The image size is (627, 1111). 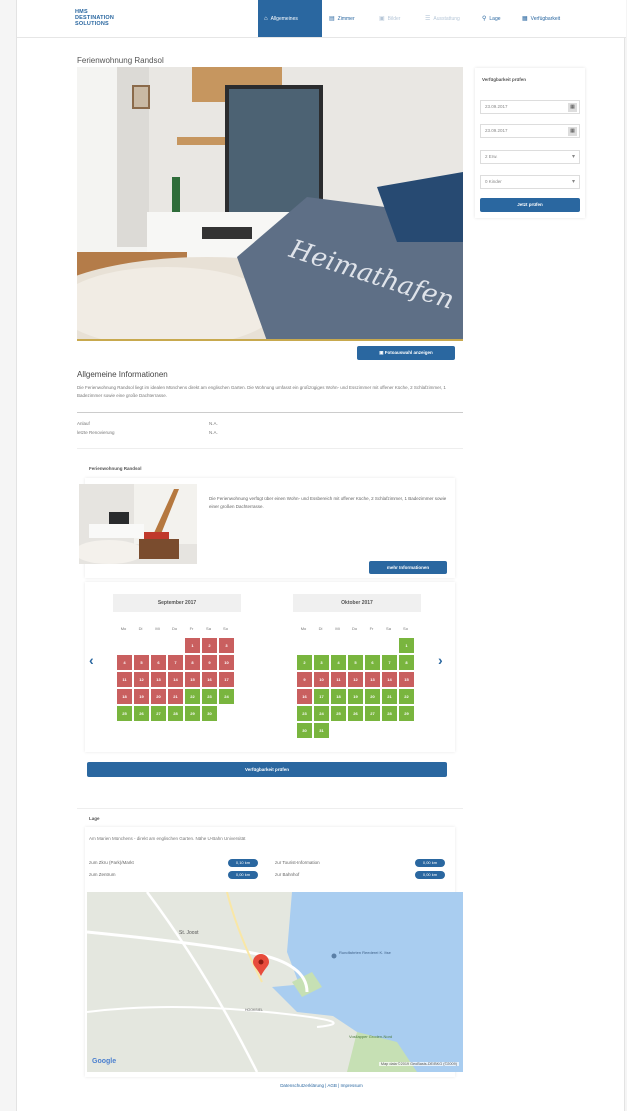 What do you see at coordinates (290, 18) in the screenshot?
I see `tab-allgemeines: ⌂ Allgemeines` at bounding box center [290, 18].